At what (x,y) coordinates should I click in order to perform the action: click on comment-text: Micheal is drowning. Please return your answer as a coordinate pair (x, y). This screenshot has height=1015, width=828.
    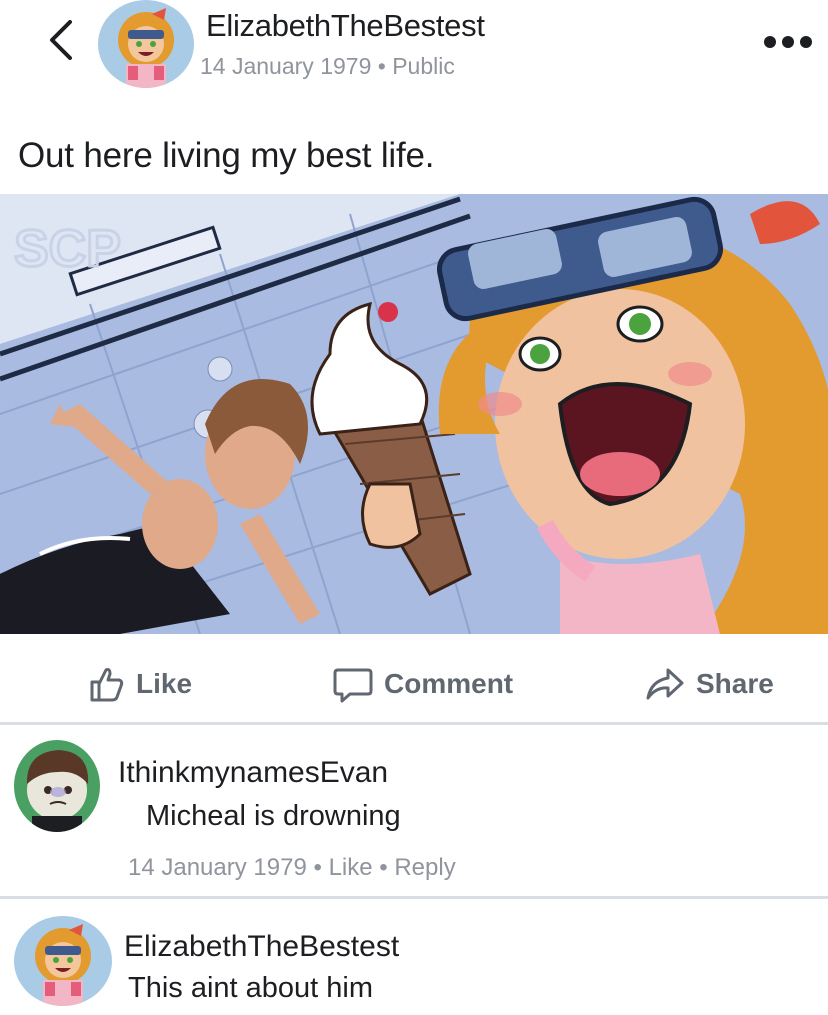
    Looking at the image, I should click on (273, 816).